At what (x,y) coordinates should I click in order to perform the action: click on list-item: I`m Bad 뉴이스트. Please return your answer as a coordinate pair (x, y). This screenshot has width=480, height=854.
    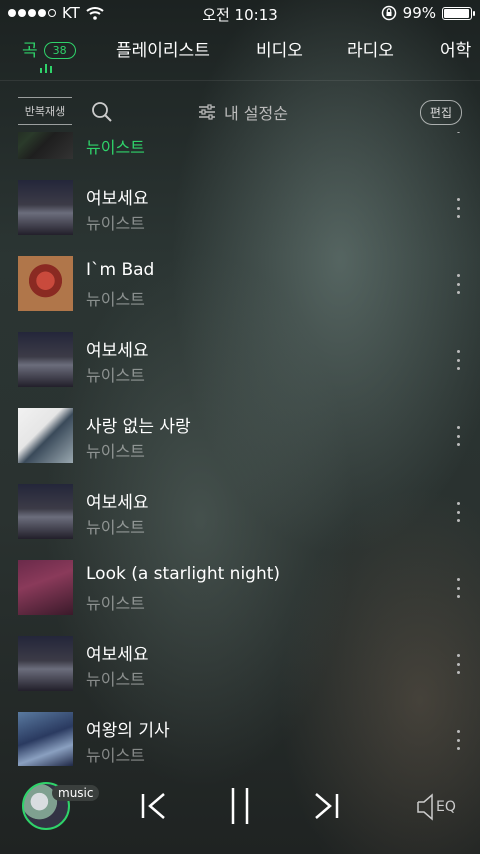
    Looking at the image, I should click on (240, 284).